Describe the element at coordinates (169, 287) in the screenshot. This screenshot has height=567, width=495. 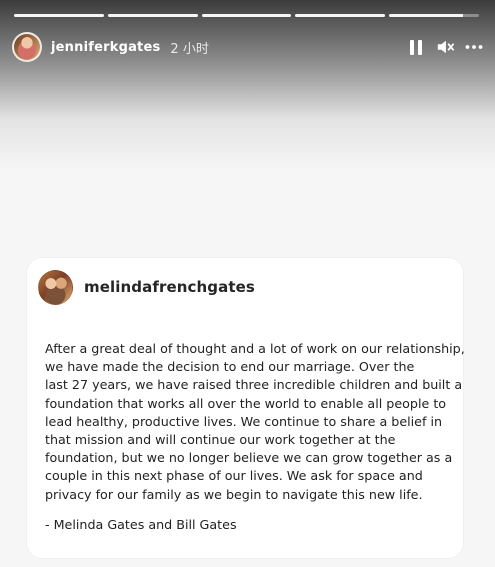
I see `shared-post-author-username: melindafrenchgates` at that location.